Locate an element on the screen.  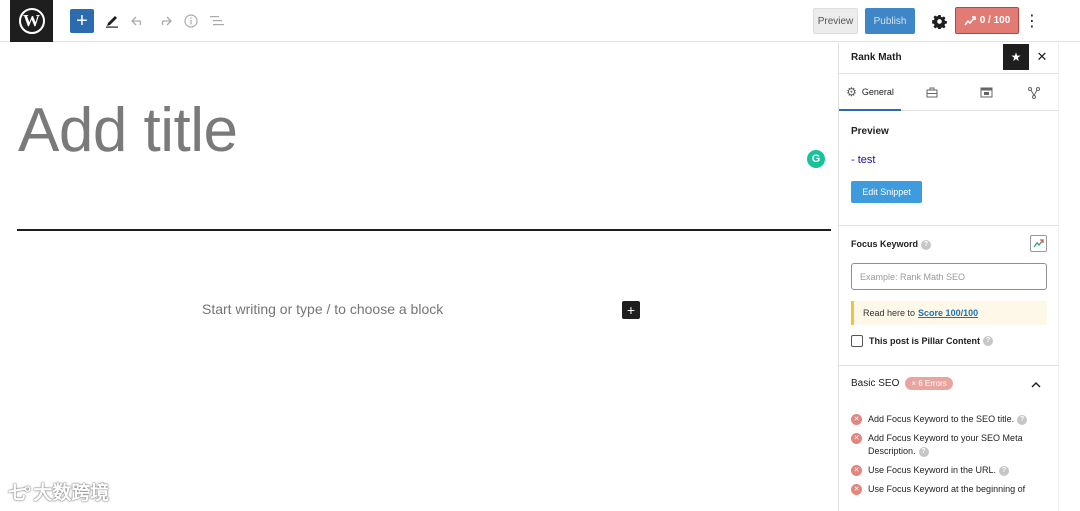
top-toolbar: W + Preview Publish 0 / 100 ⋮ is located at coordinates (540, 21).